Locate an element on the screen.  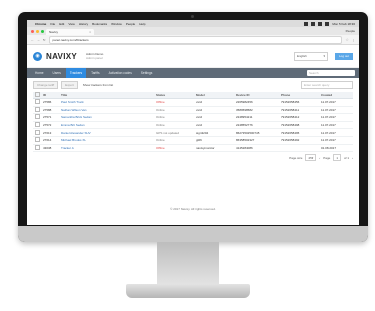
nav-settings: Settings is located at coordinates (147, 73).